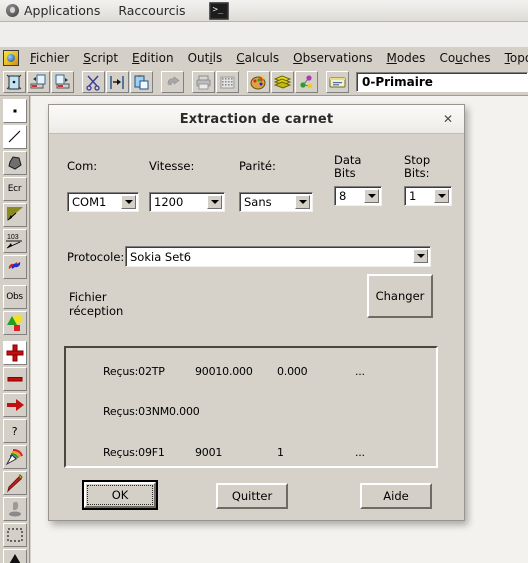  I want to click on data-bits-select: 8, so click(358, 196).